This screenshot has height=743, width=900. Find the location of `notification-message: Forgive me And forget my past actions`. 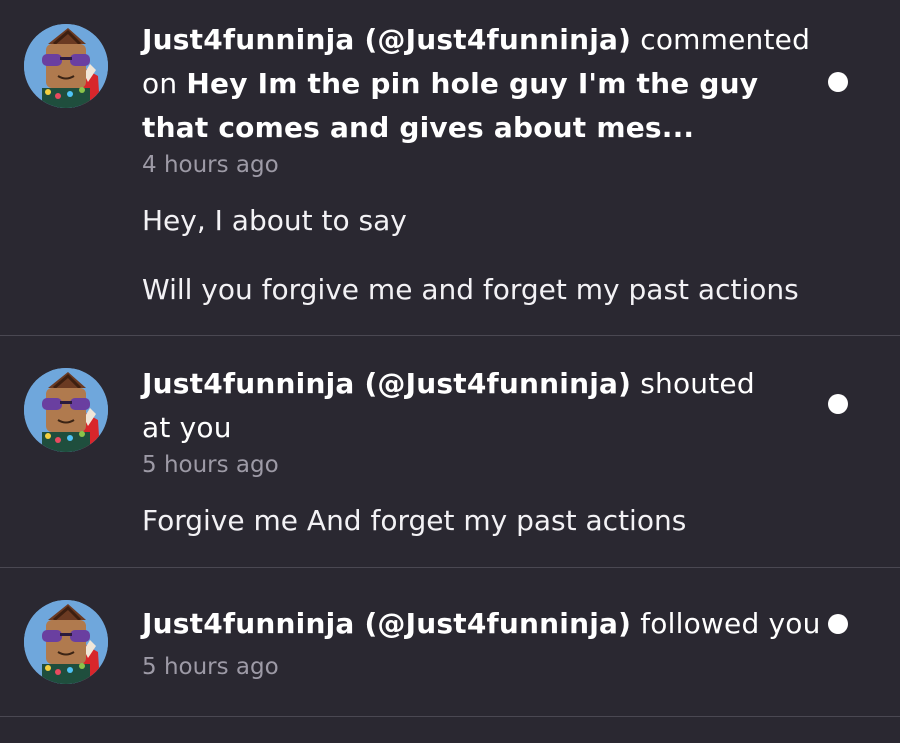

notification-message: Forgive me And forget my past actions is located at coordinates (414, 520).